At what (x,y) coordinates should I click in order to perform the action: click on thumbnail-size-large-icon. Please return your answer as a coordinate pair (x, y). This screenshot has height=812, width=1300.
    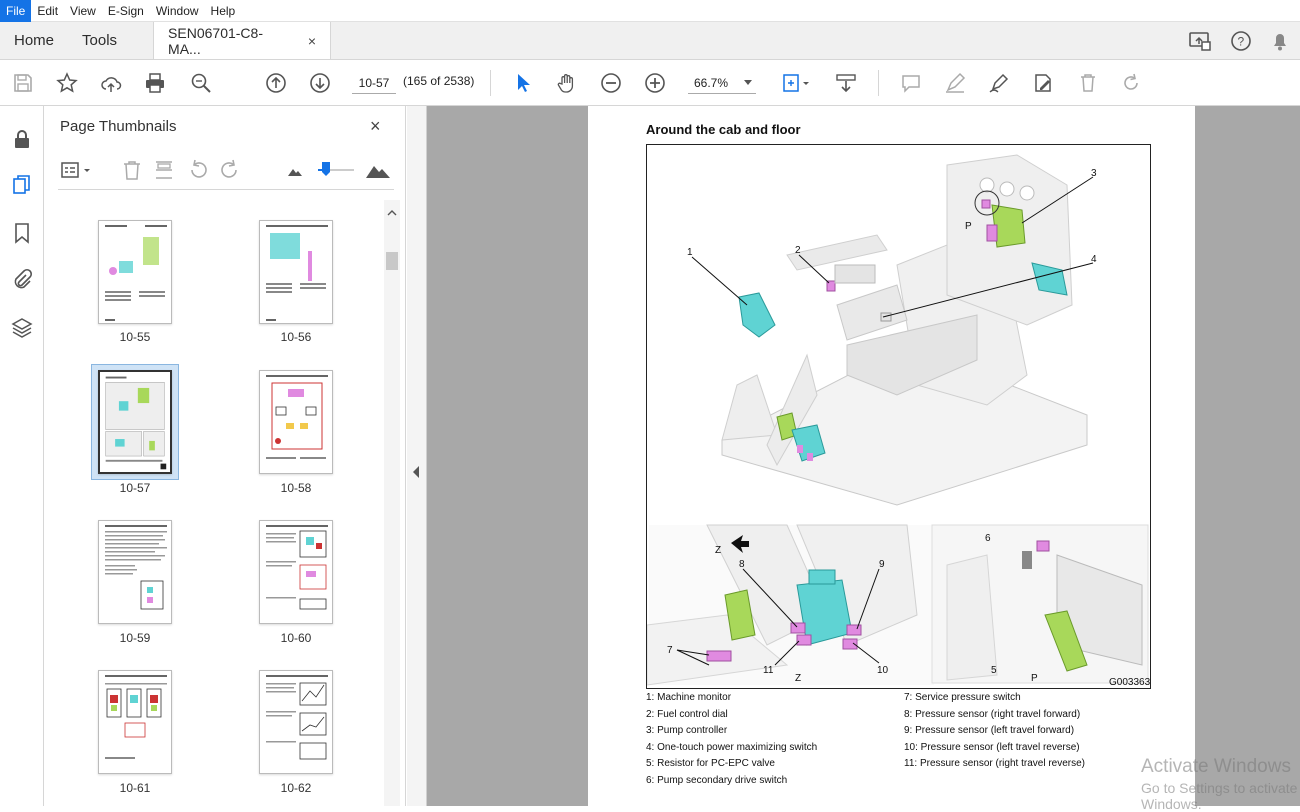
    Looking at the image, I should click on (378, 172).